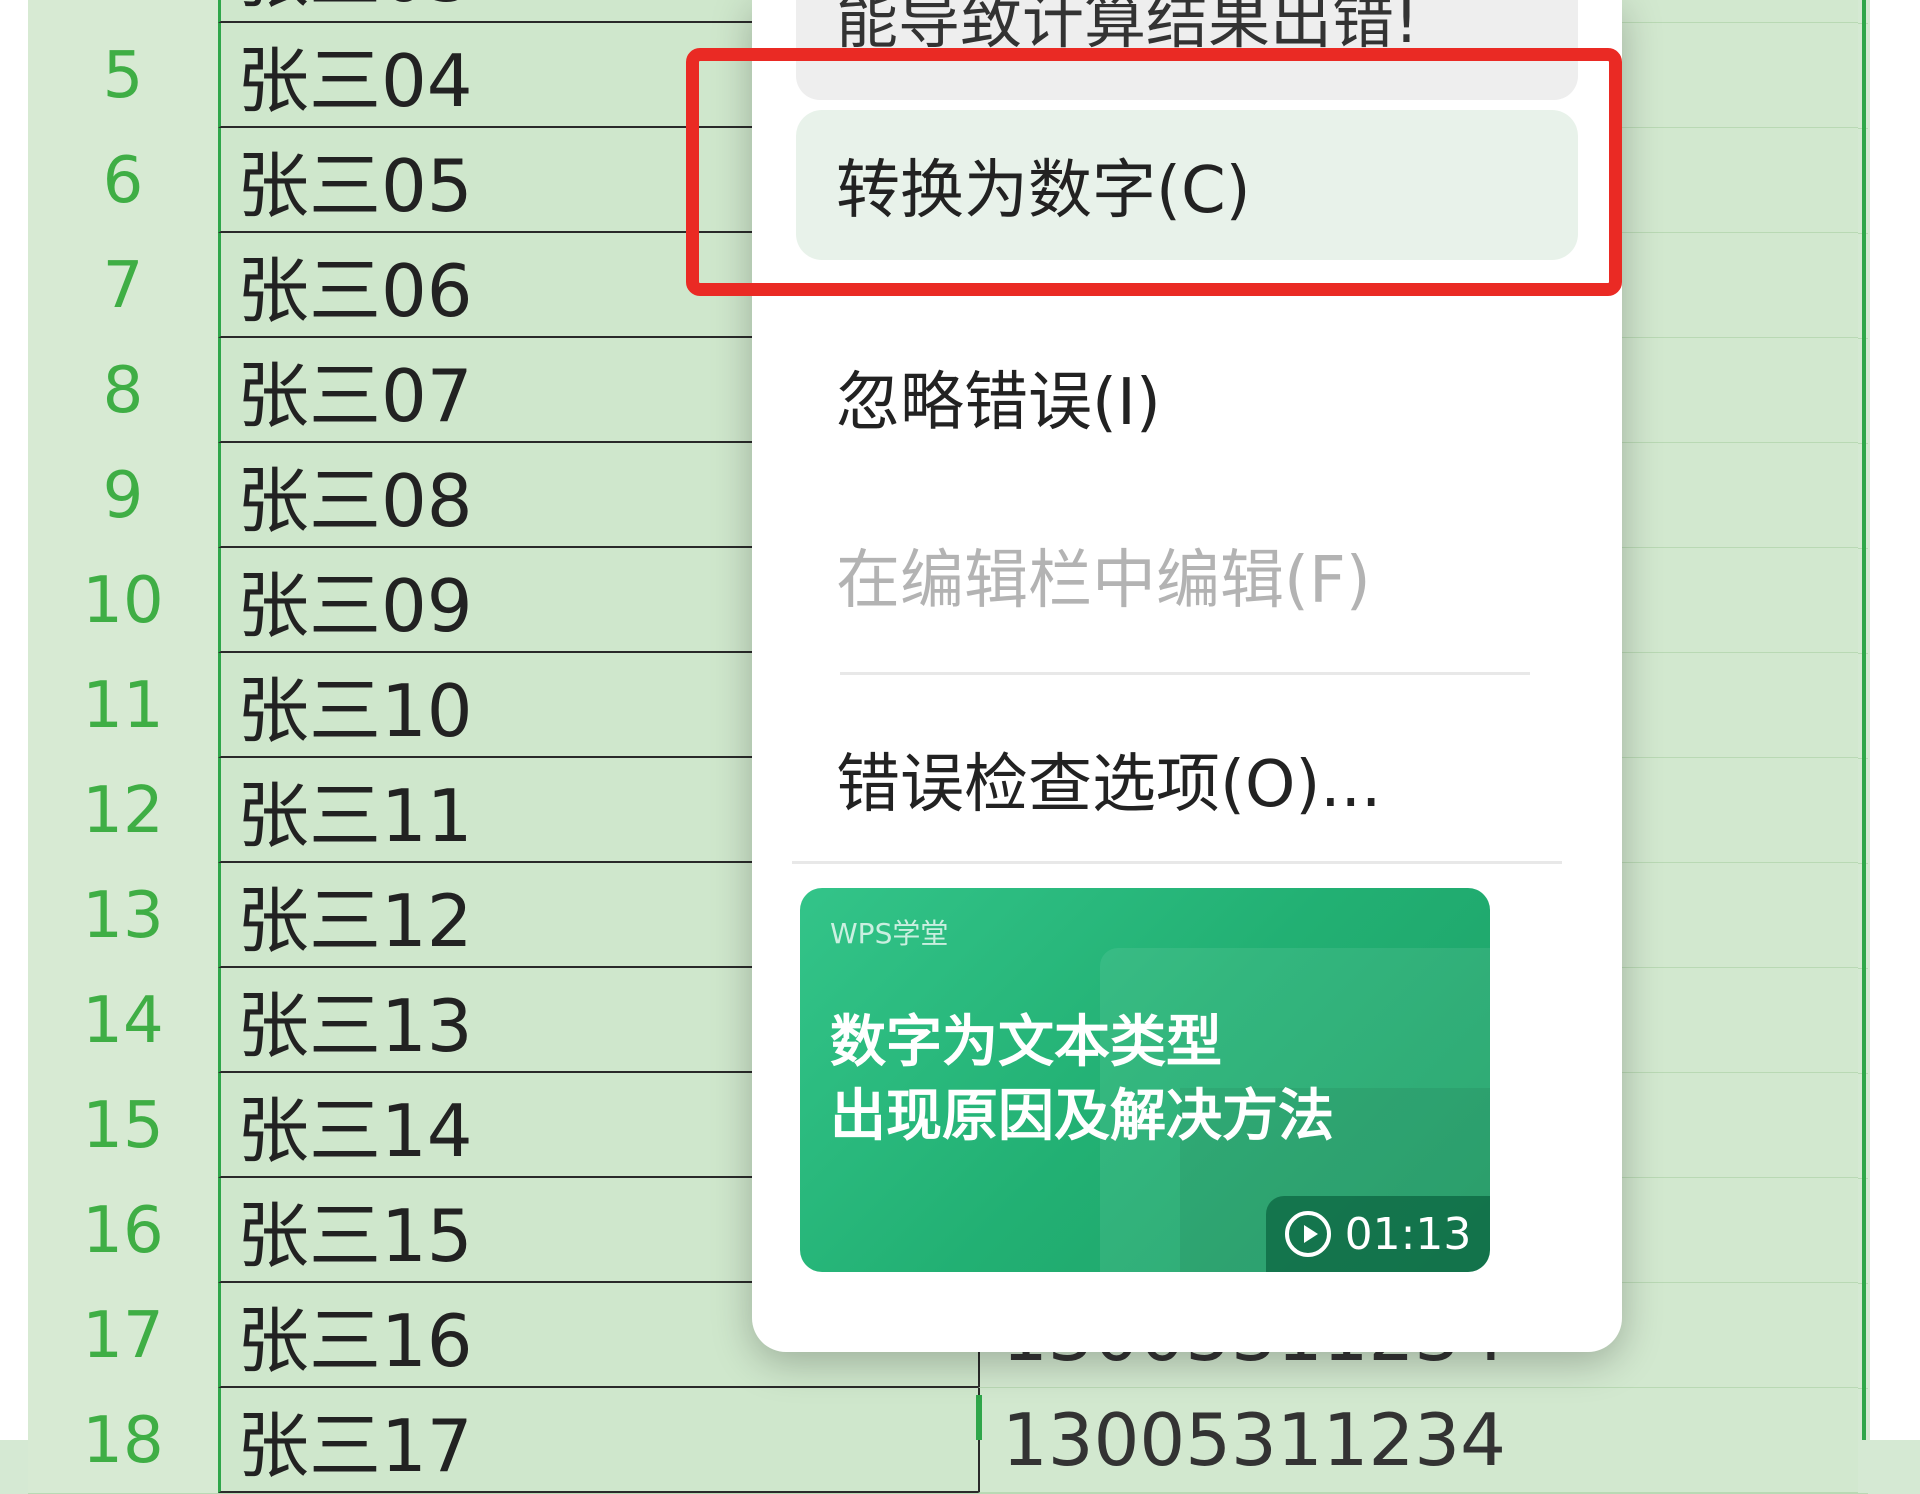 The height and width of the screenshot is (1494, 1920). I want to click on name-cell: 张三17, so click(598, 1440).